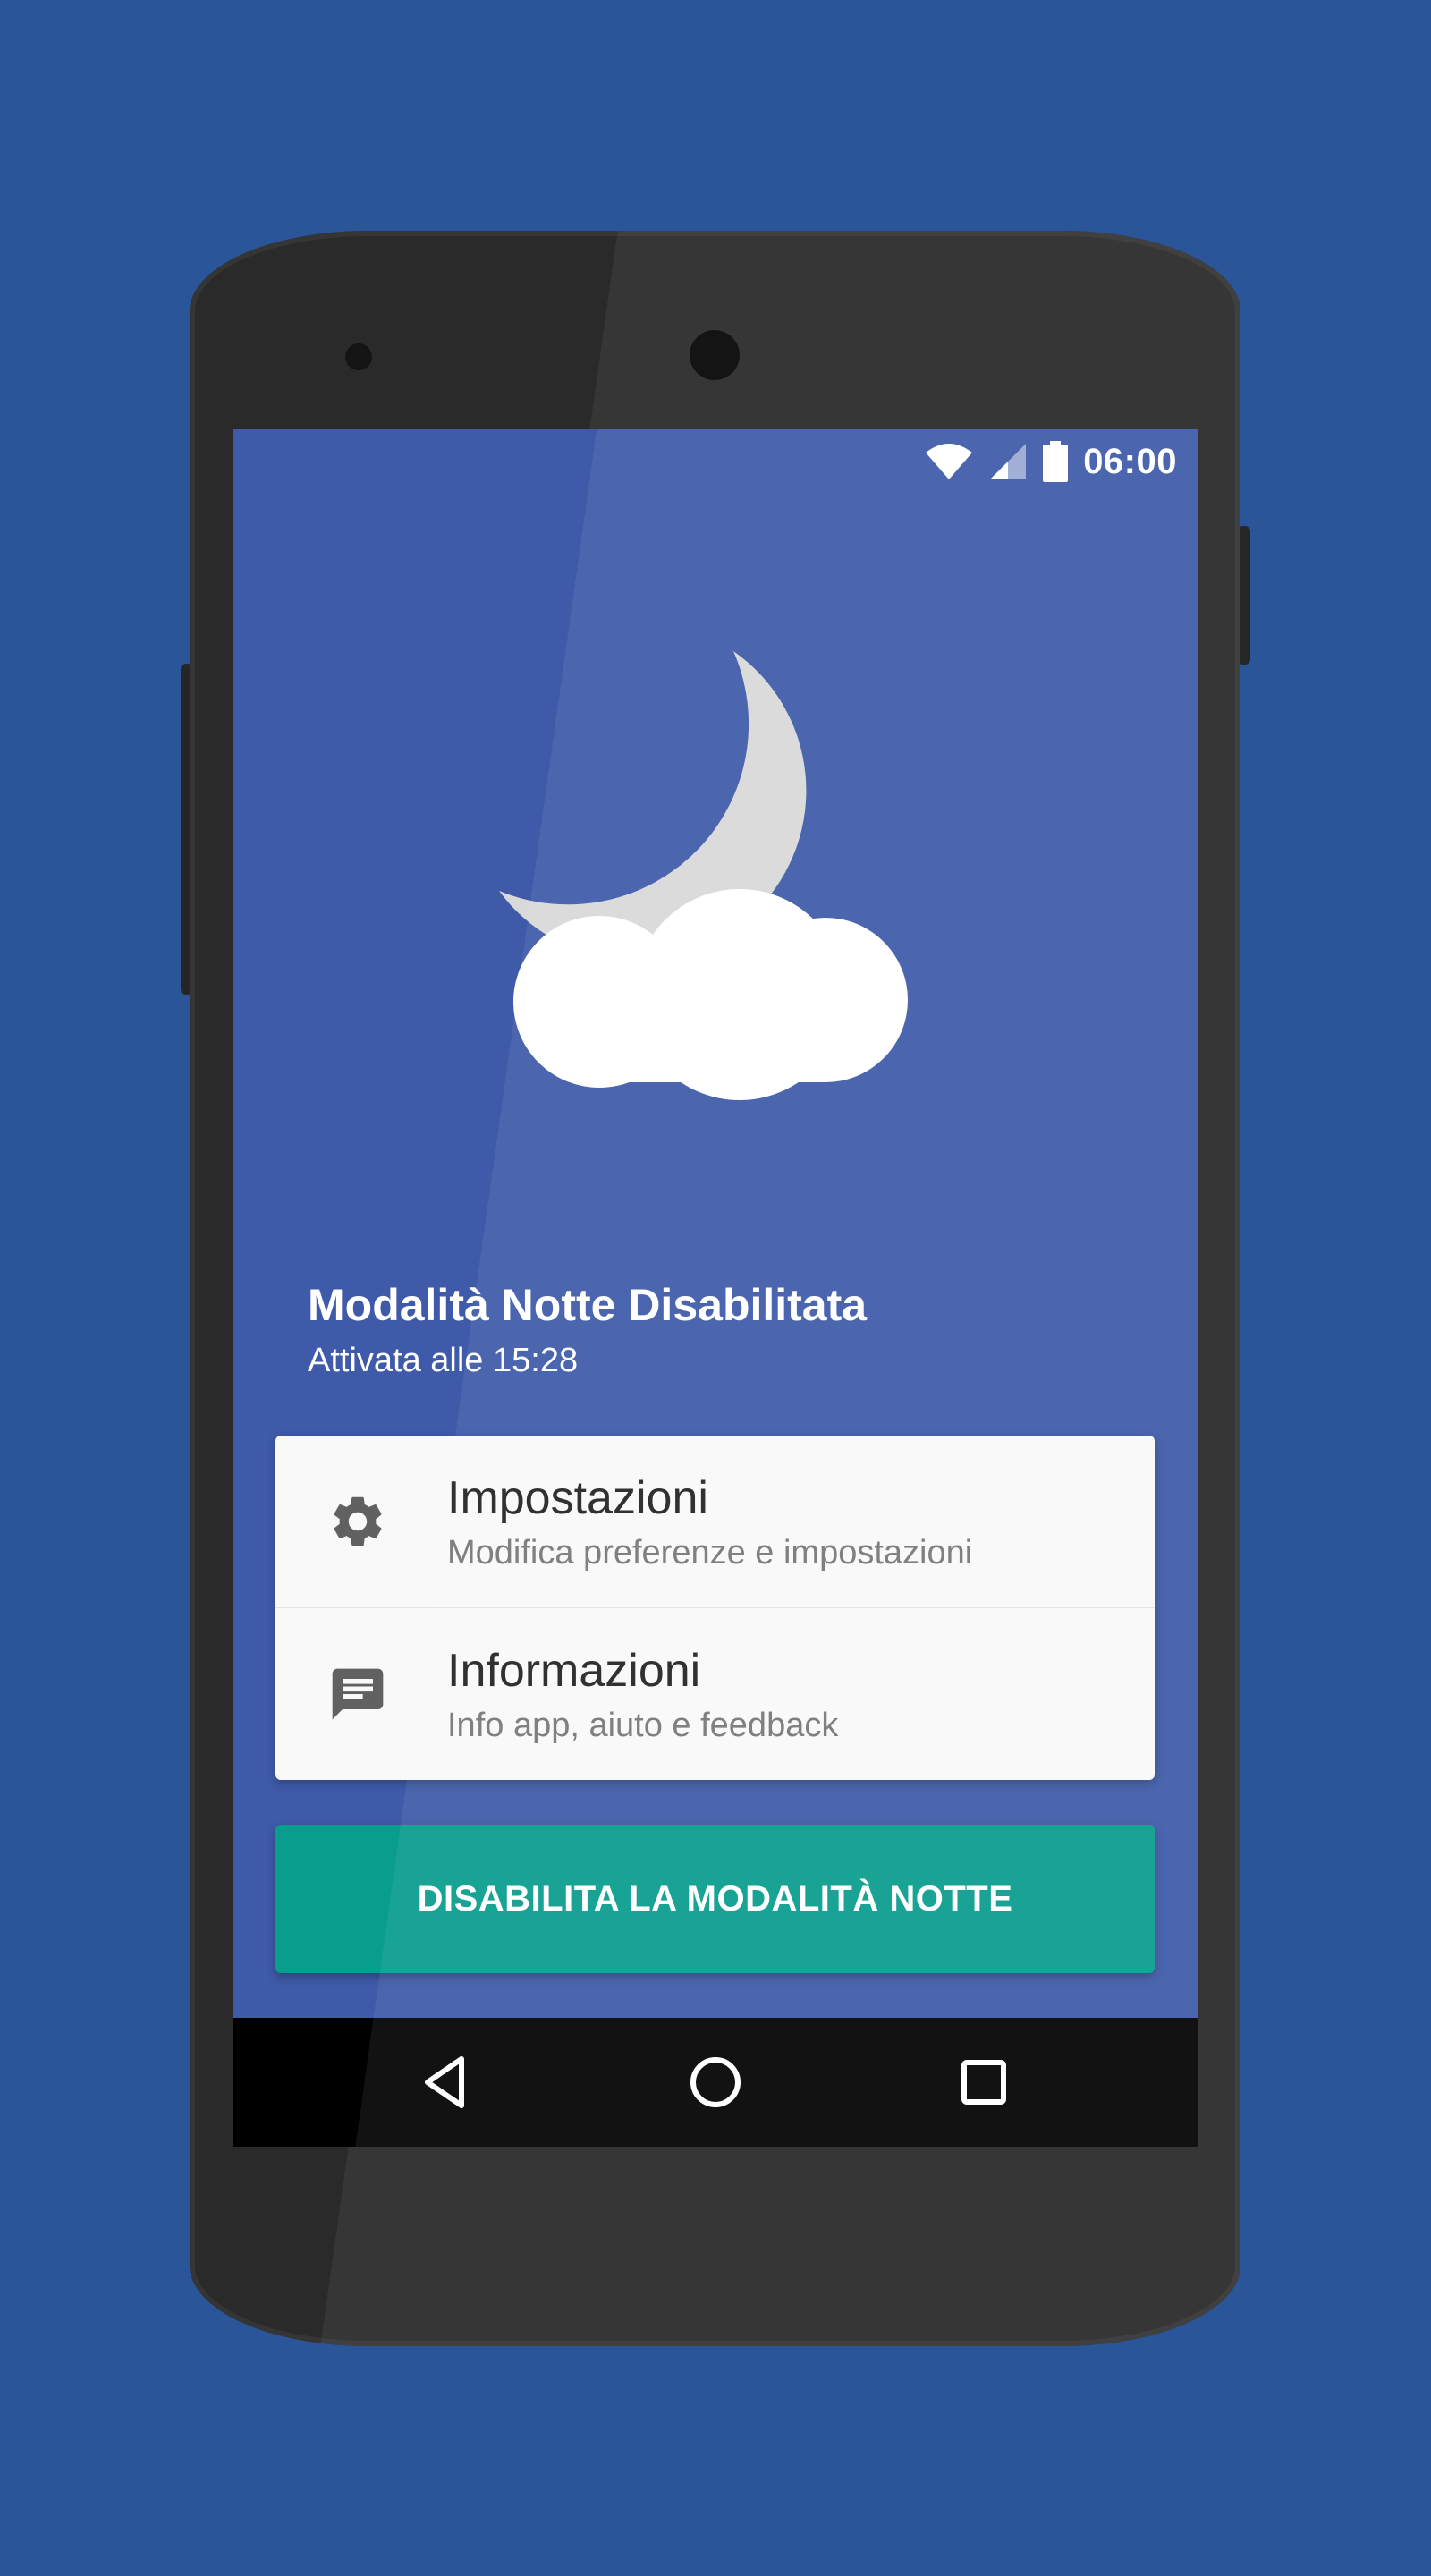 This screenshot has height=2576, width=1431. Describe the element at coordinates (444, 1360) in the screenshot. I see `night-mode-status-subtitle: Attivata alle 15:28` at that location.